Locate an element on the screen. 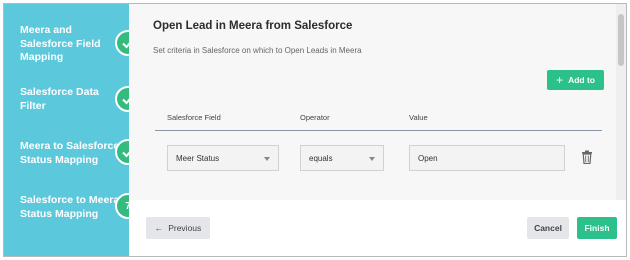 This screenshot has width=630, height=260. column-header-field: Salesforce Field is located at coordinates (194, 117).